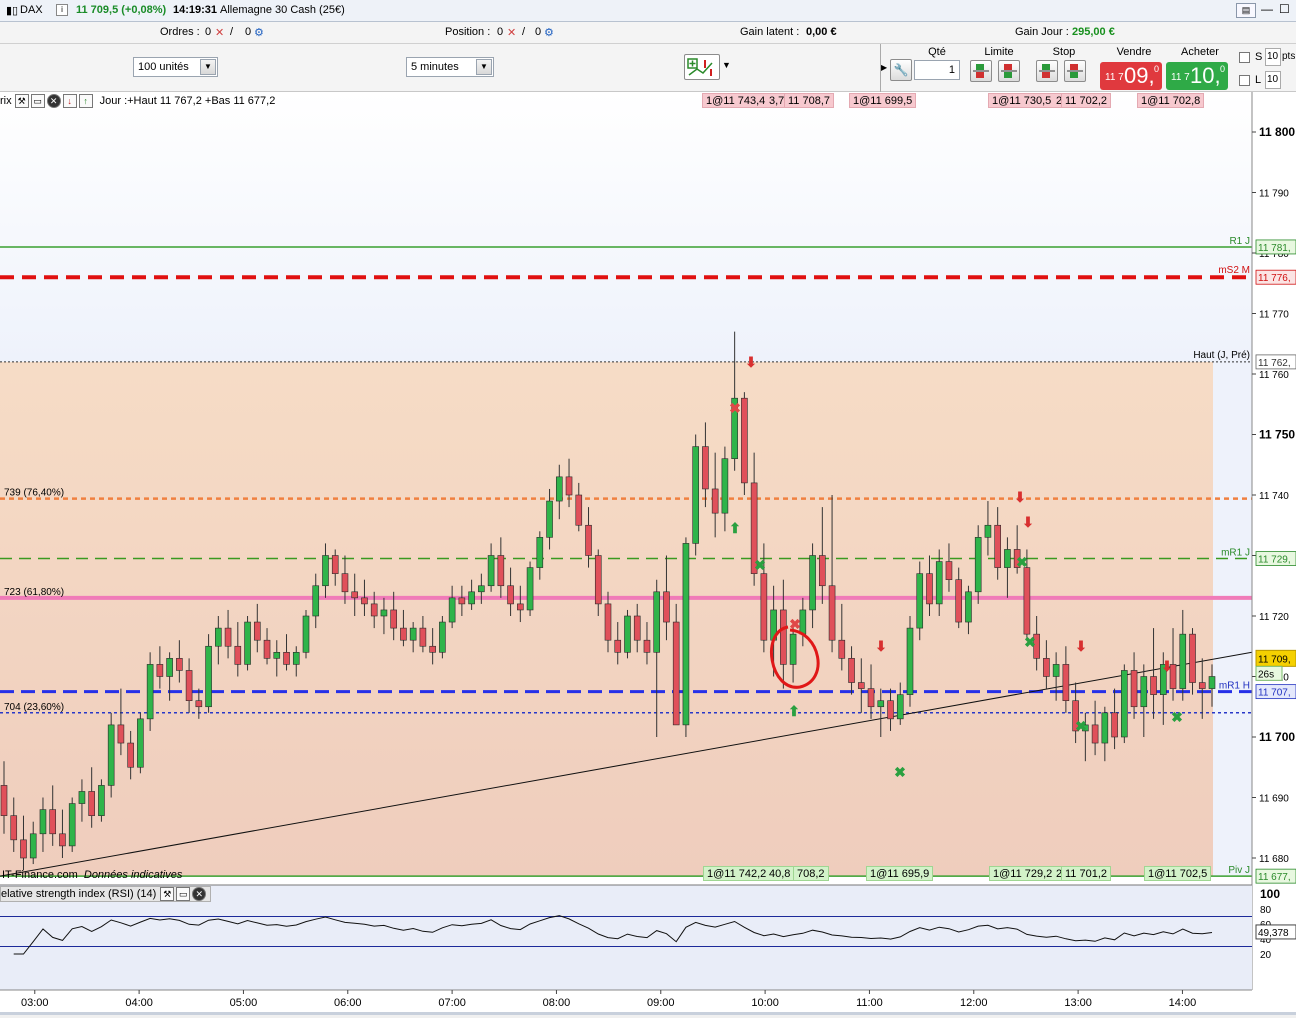 The image size is (1296, 1018). I want to click on timeframe-select: 5 minutes ▼, so click(450, 67).